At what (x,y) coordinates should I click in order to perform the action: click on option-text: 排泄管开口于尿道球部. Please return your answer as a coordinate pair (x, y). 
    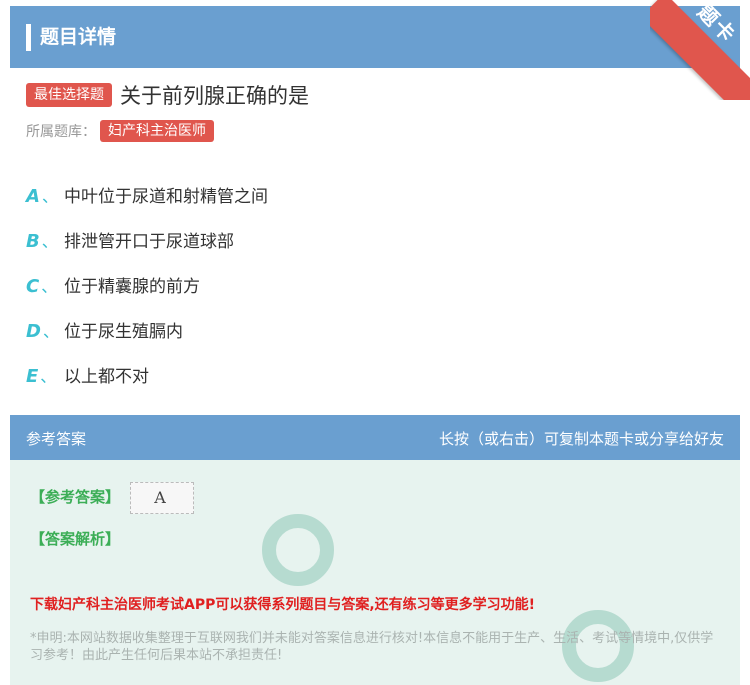
    Looking at the image, I should click on (149, 242).